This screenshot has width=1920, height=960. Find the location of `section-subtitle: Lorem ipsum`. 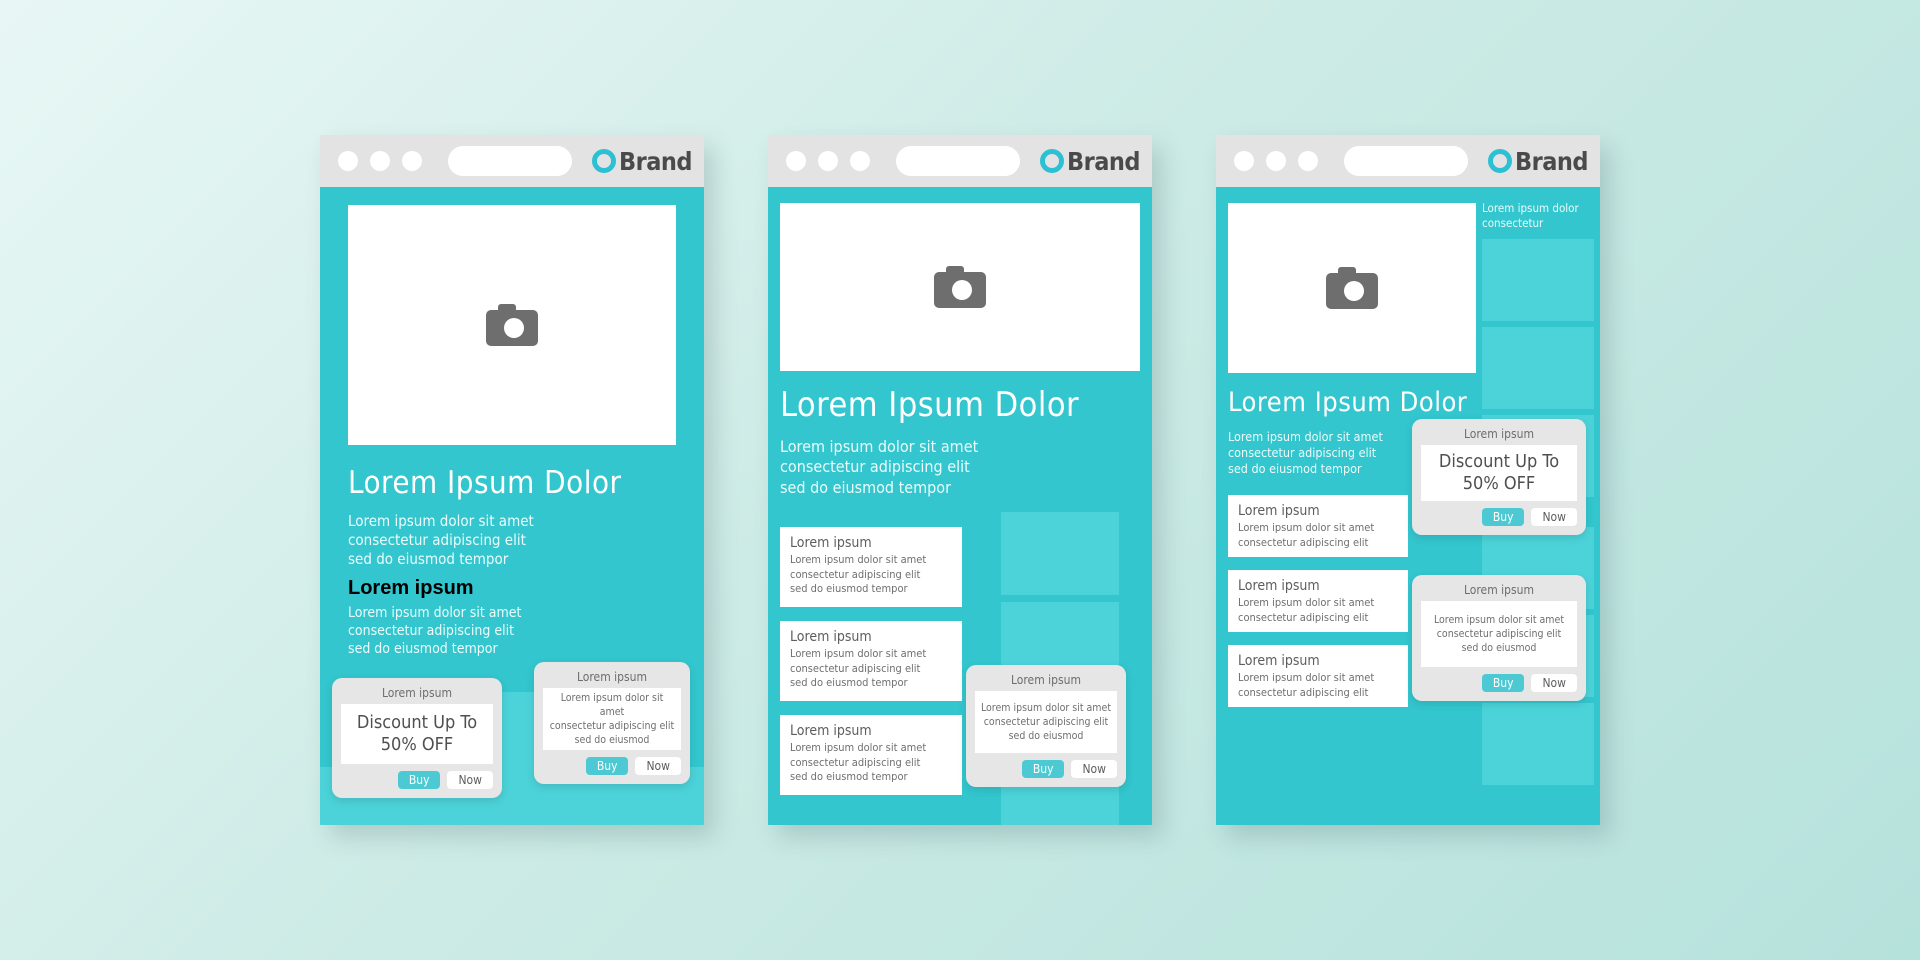

section-subtitle: Lorem ipsum is located at coordinates (411, 588).